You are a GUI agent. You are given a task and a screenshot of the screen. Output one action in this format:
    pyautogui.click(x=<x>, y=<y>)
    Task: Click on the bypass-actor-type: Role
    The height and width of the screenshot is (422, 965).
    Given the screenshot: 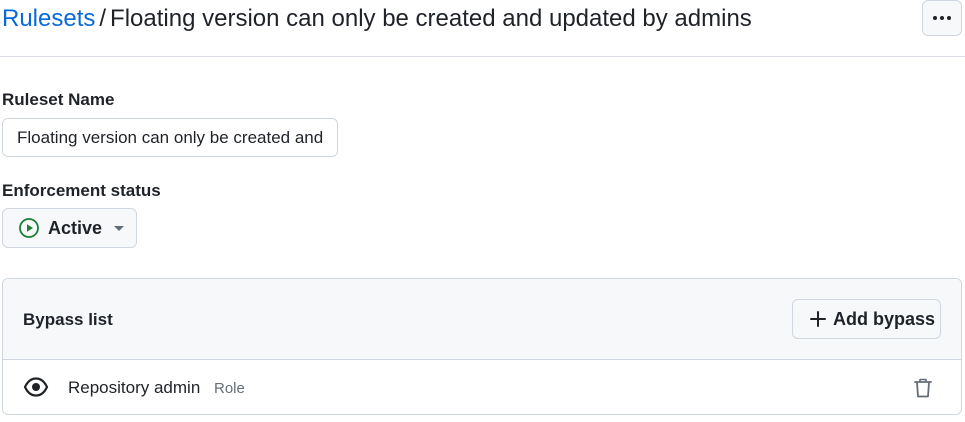 What is the action you would take?
    pyautogui.click(x=229, y=388)
    